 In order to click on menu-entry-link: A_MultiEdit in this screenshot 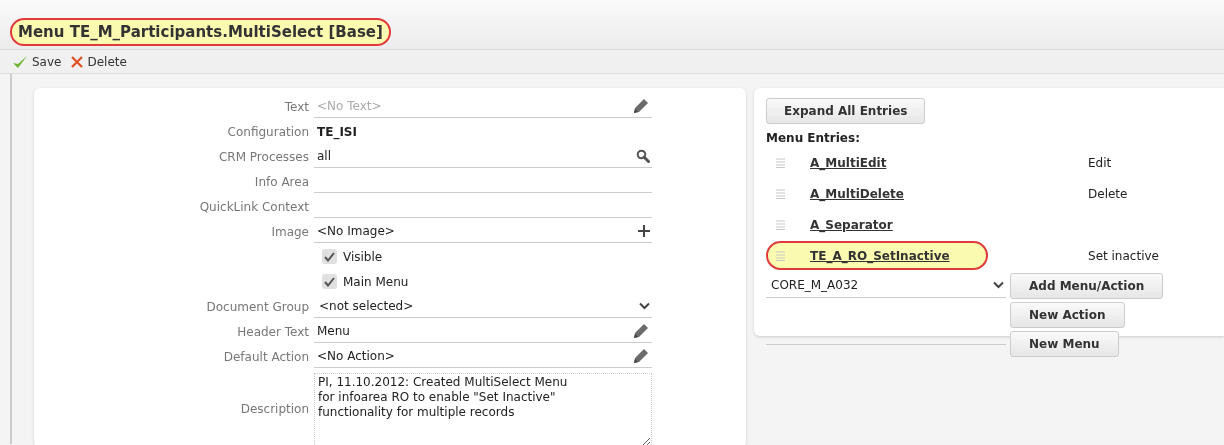, I will do `click(848, 162)`.